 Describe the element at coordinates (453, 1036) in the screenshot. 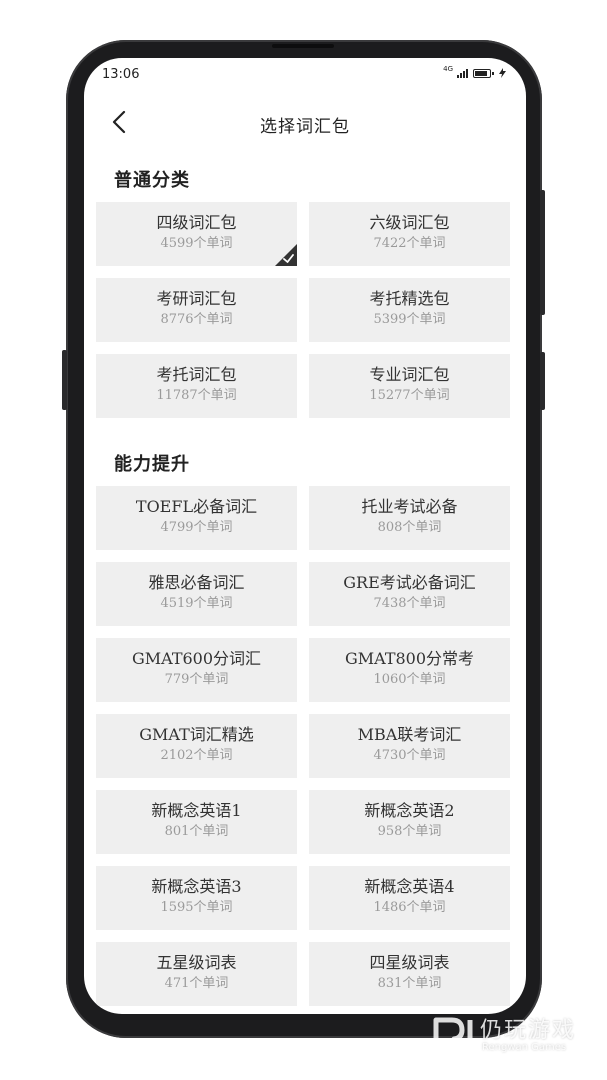

I see `watermark-logo-icon` at that location.